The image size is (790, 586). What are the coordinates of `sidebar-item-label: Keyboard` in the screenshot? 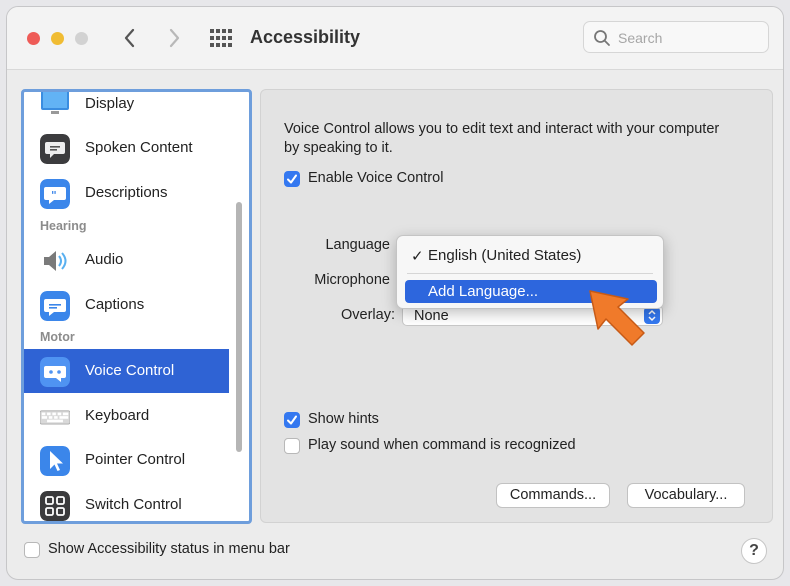 It's located at (117, 415).